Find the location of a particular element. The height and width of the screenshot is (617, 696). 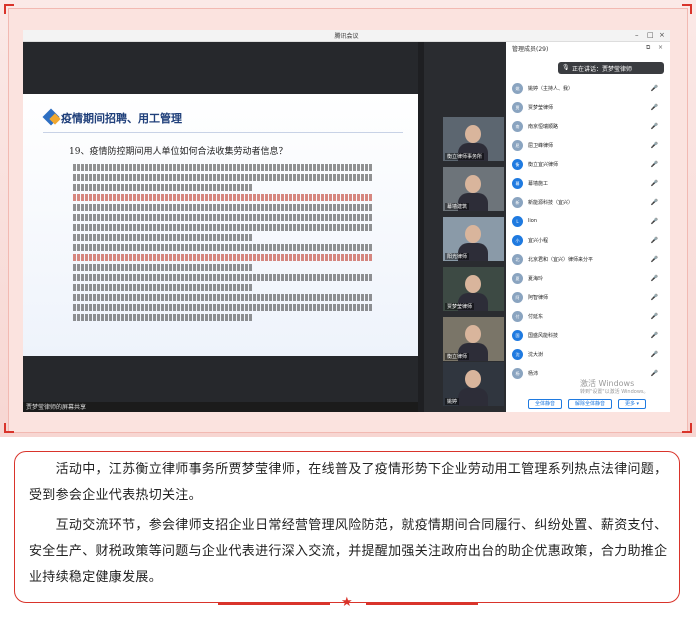

tile-name: 衡立律师 is located at coordinates (457, 356).